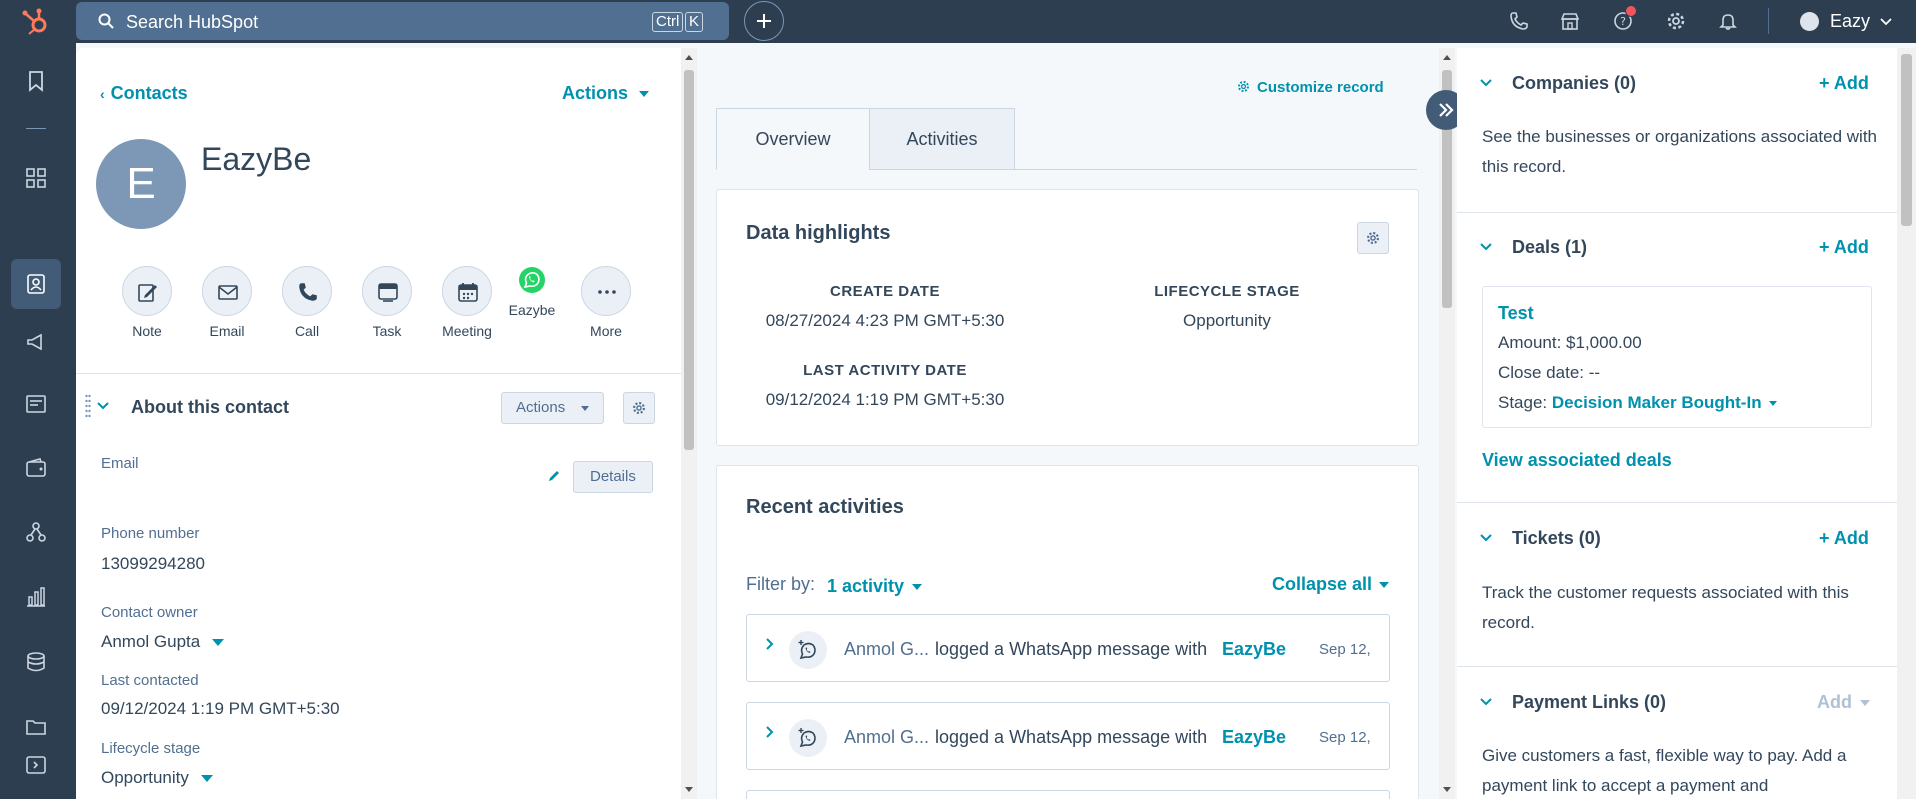 This screenshot has width=1916, height=799. What do you see at coordinates (157, 778) in the screenshot?
I see `lifecycle-stage-dropdown: Opportunity` at bounding box center [157, 778].